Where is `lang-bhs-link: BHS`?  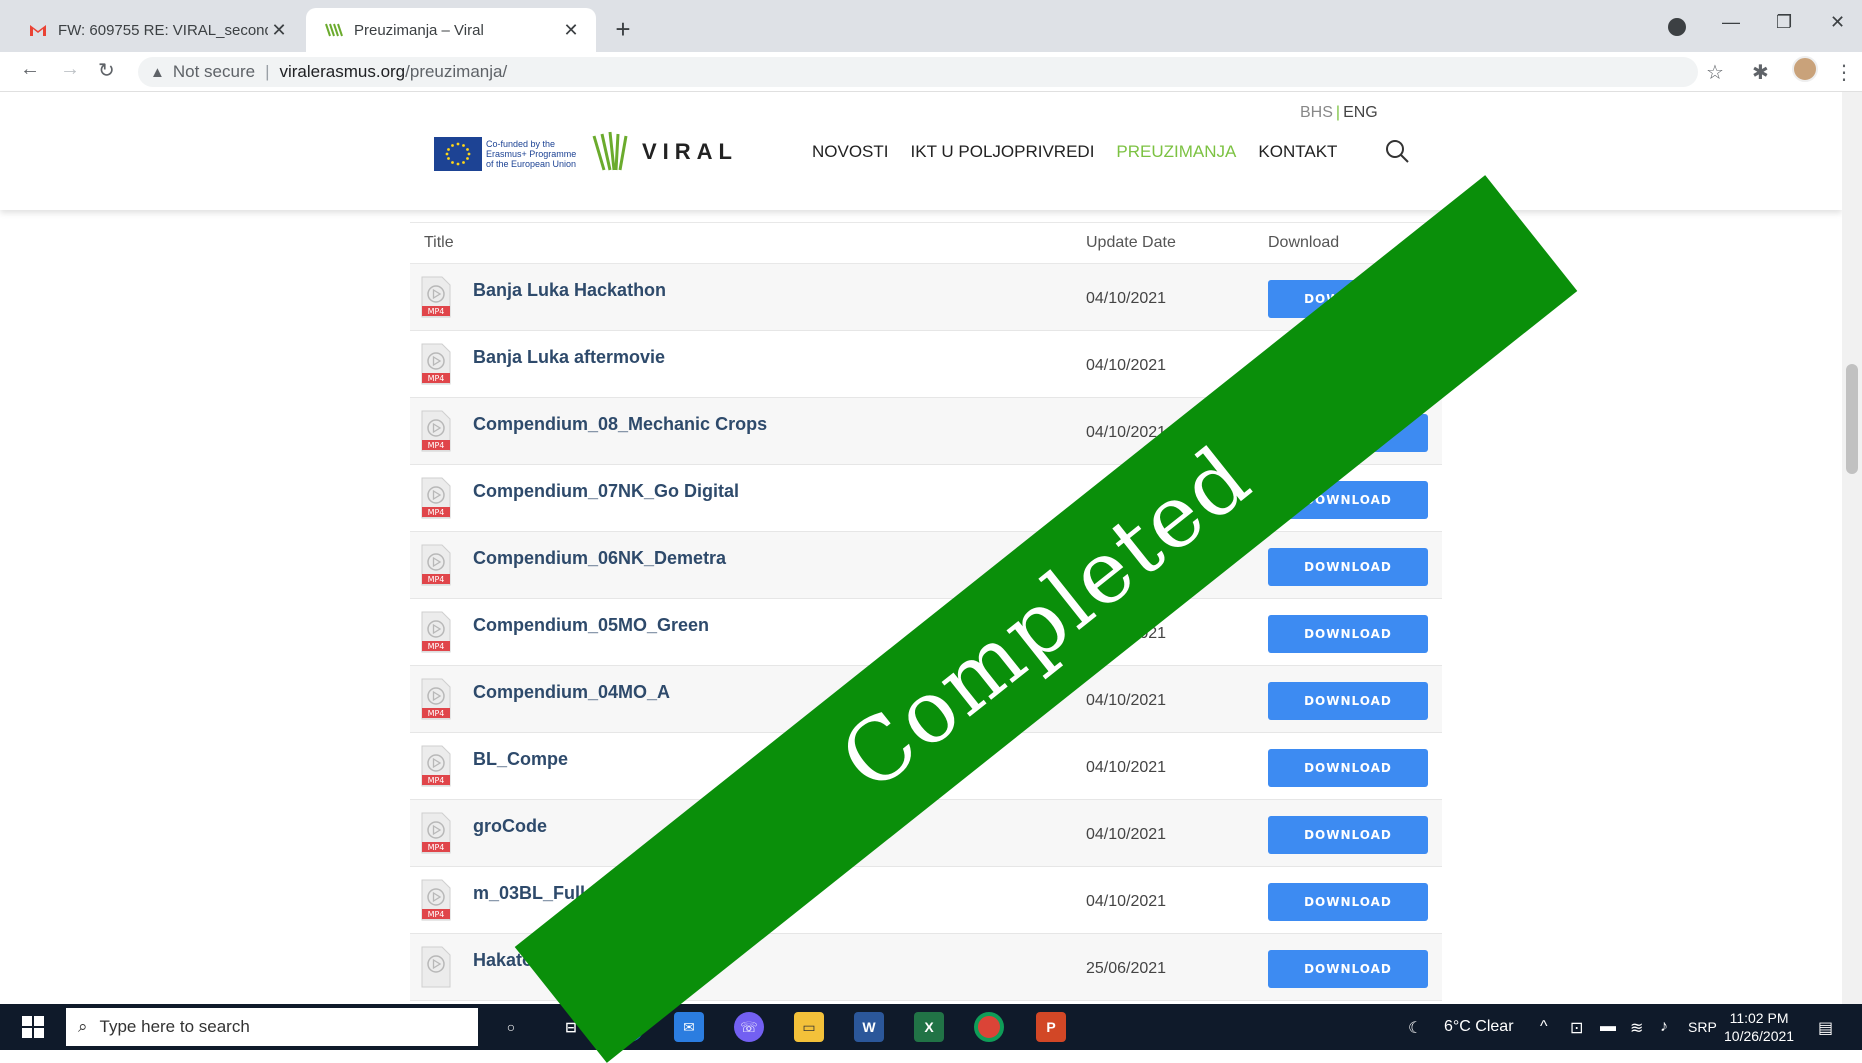
lang-bhs-link: BHS is located at coordinates (1316, 112).